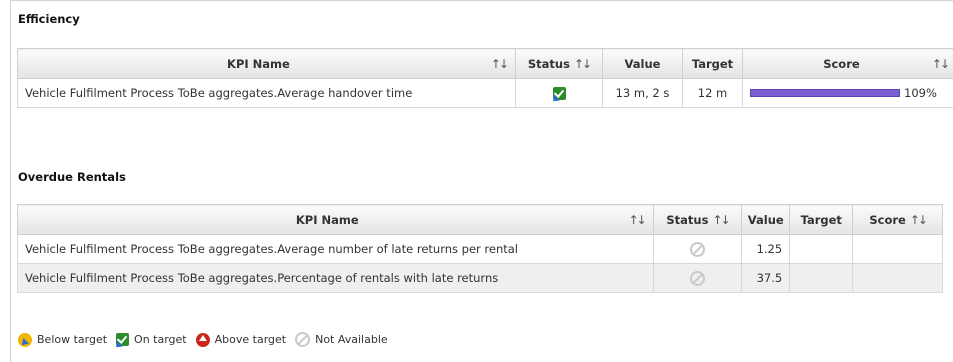  Describe the element at coordinates (202, 339) in the screenshot. I see `above-target-icon` at that location.